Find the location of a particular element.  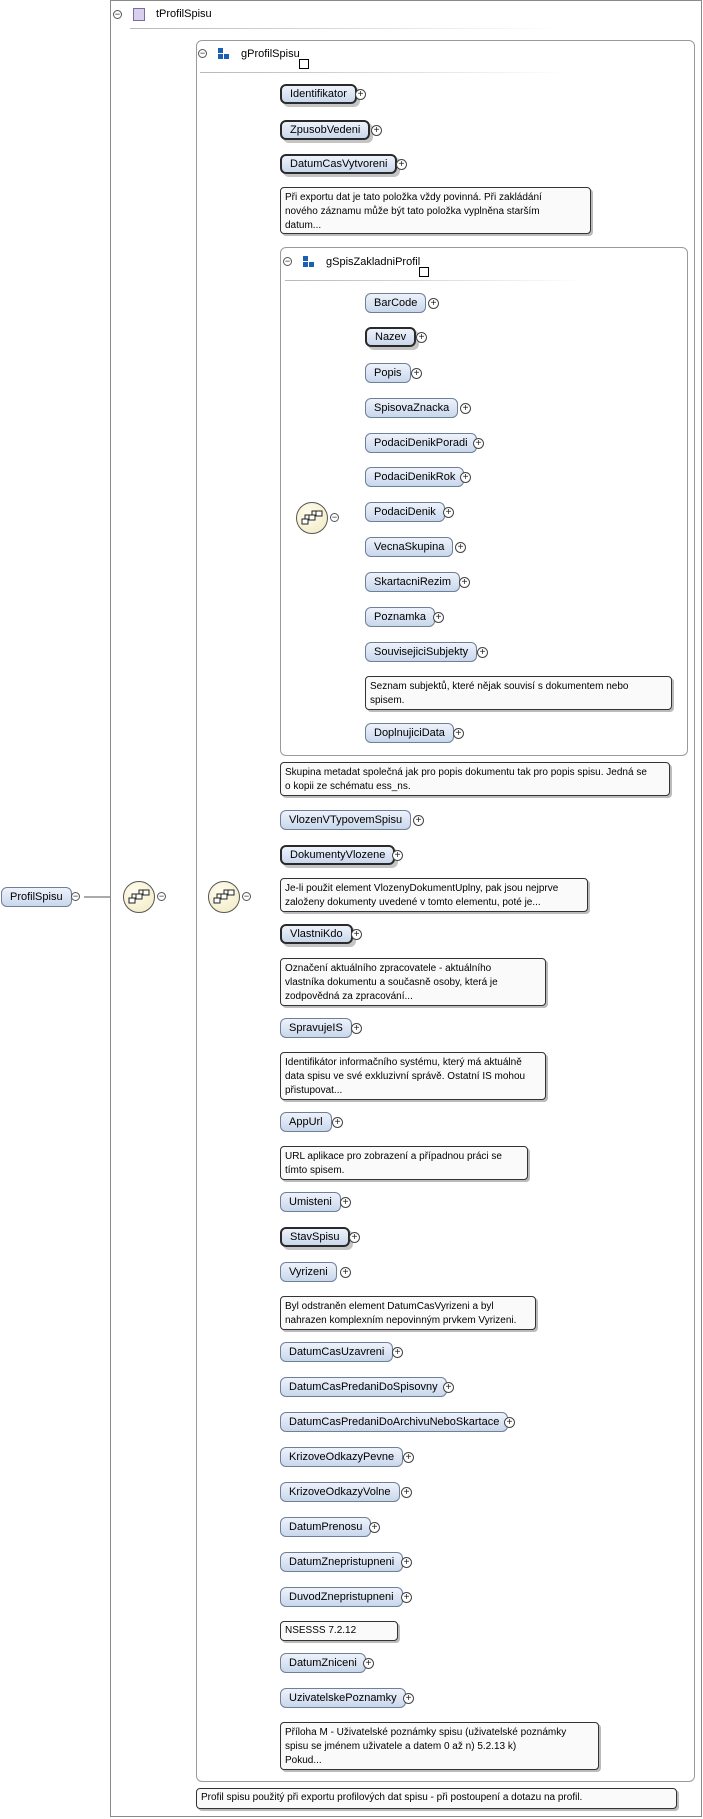

element-DatumCasUzavreni: DatumCasUzavreni is located at coordinates (337, 1352).